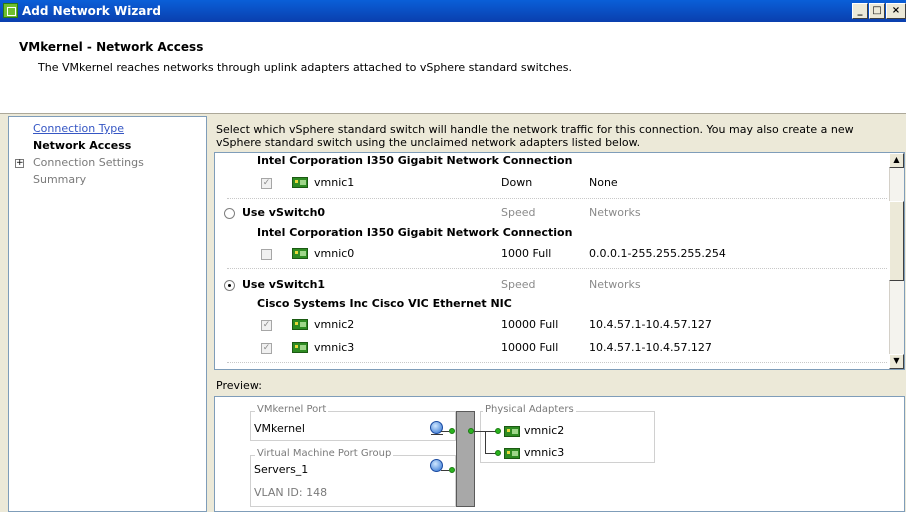 This screenshot has width=906, height=512. What do you see at coordinates (229, 213) in the screenshot?
I see `radio-vswitch0` at bounding box center [229, 213].